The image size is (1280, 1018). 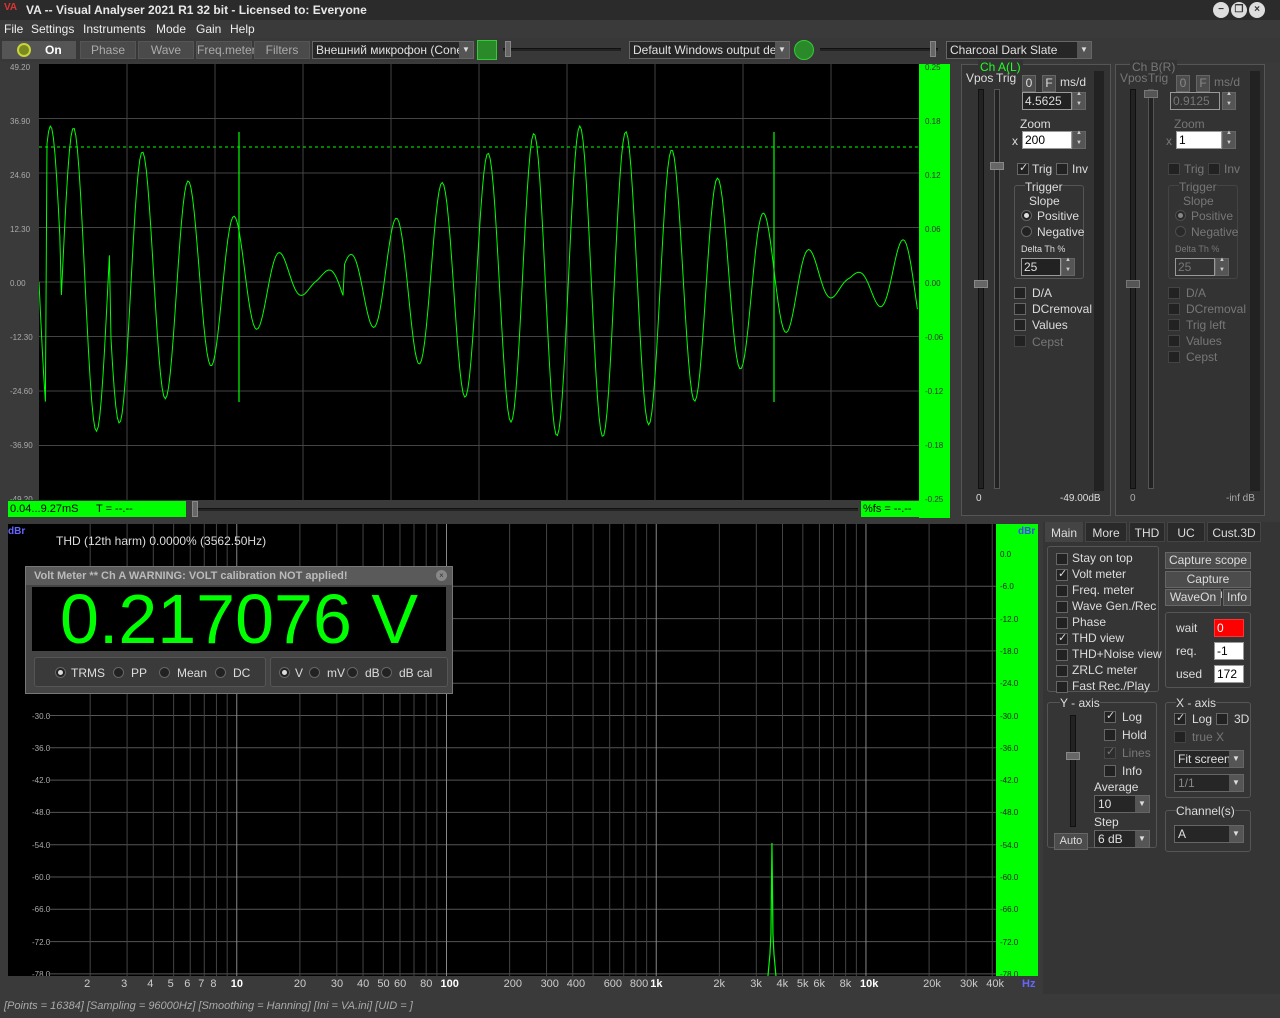 I want to click on dcremoval-checkbox, so click(x=1020, y=309).